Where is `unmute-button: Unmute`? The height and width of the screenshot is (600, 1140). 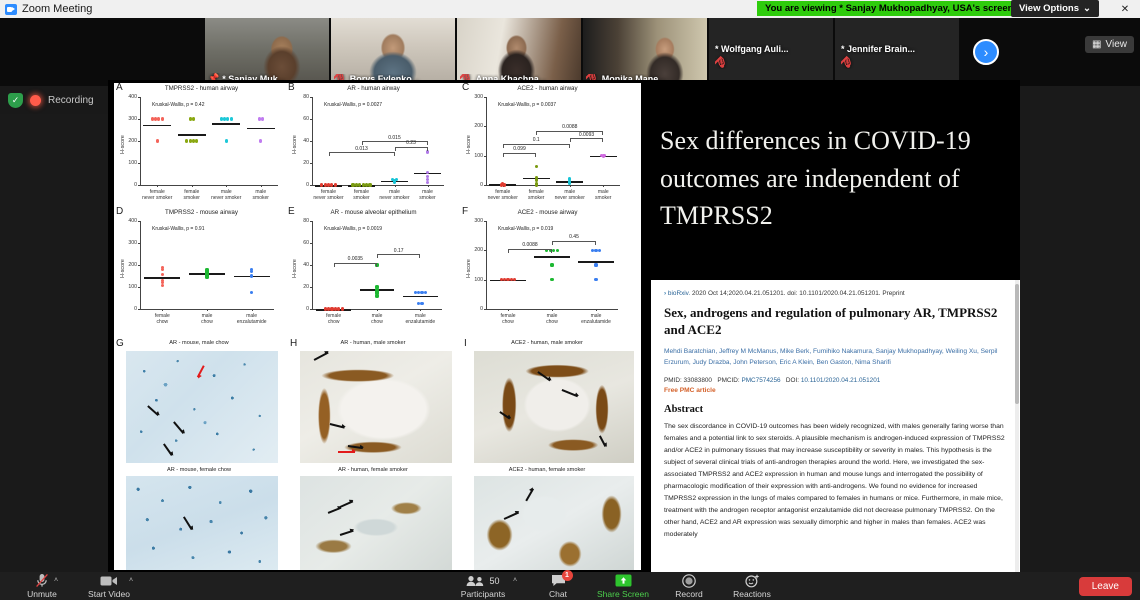
unmute-button: Unmute is located at coordinates (42, 586).